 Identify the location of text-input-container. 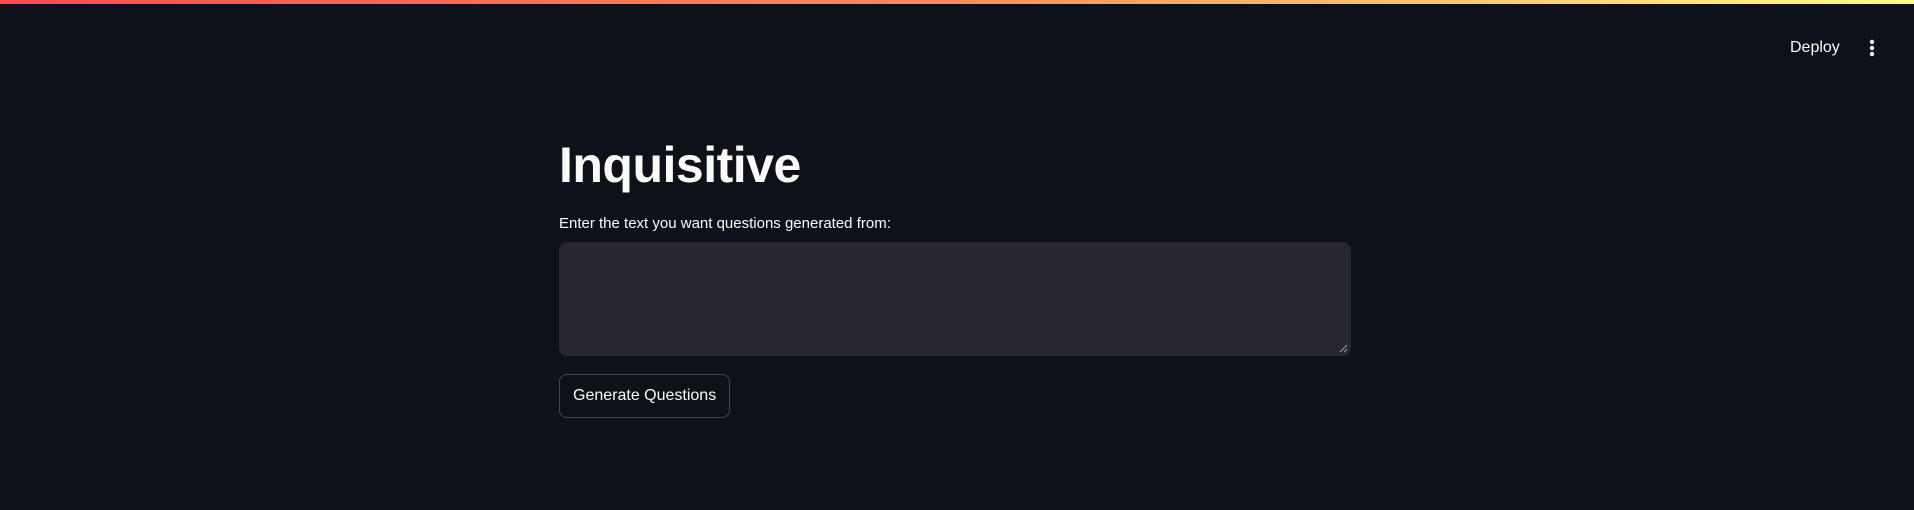
(955, 299).